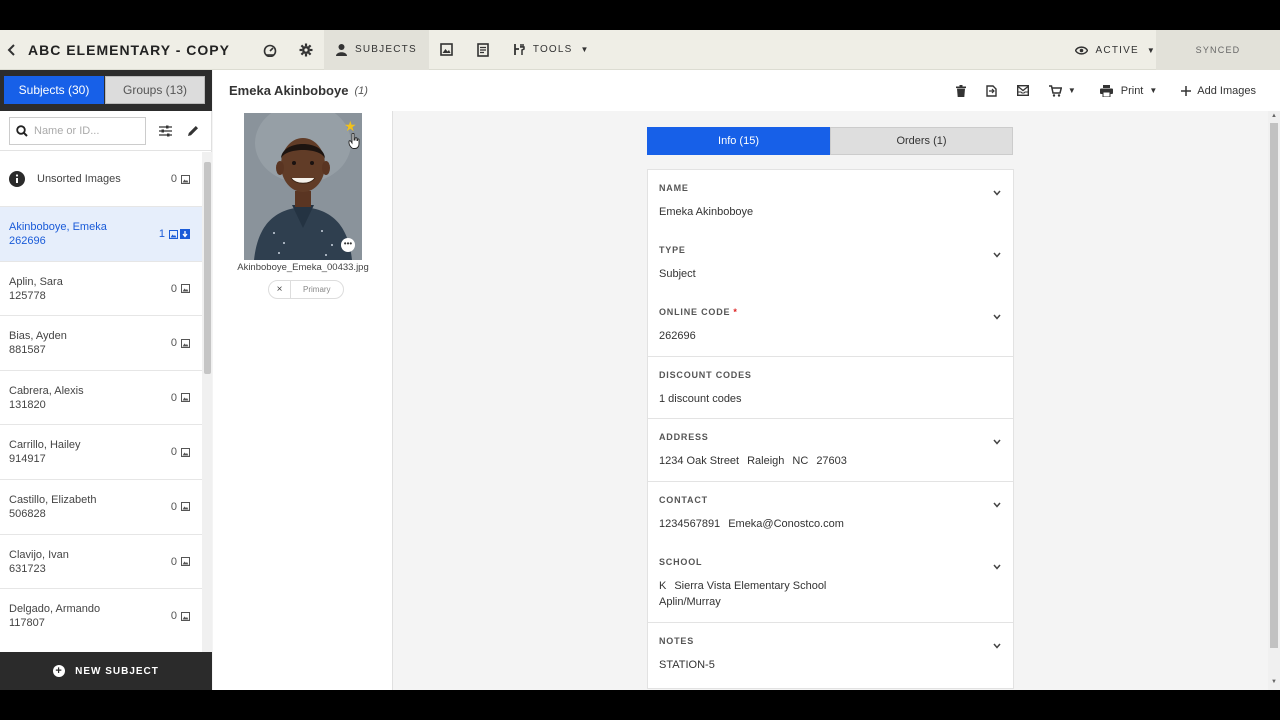 This screenshot has width=1280, height=720. I want to click on tab-orders: Orders (1), so click(921, 141).